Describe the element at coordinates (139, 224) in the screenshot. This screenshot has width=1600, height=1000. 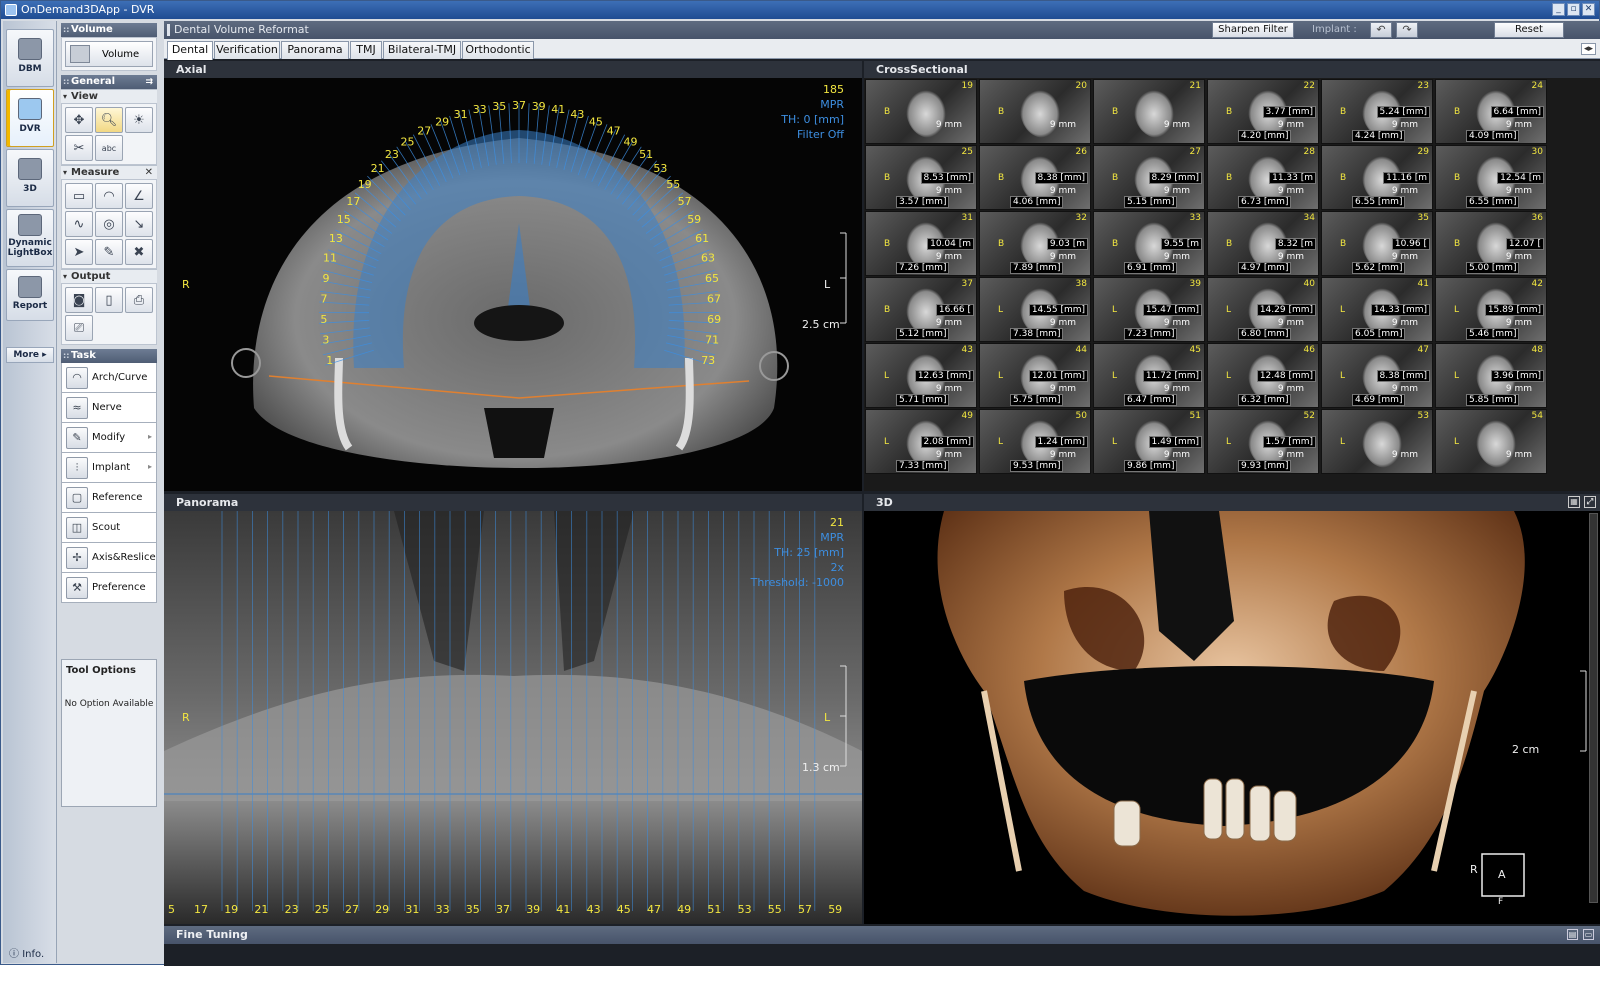
I see `arrow-annotation-icon: ↘` at that location.